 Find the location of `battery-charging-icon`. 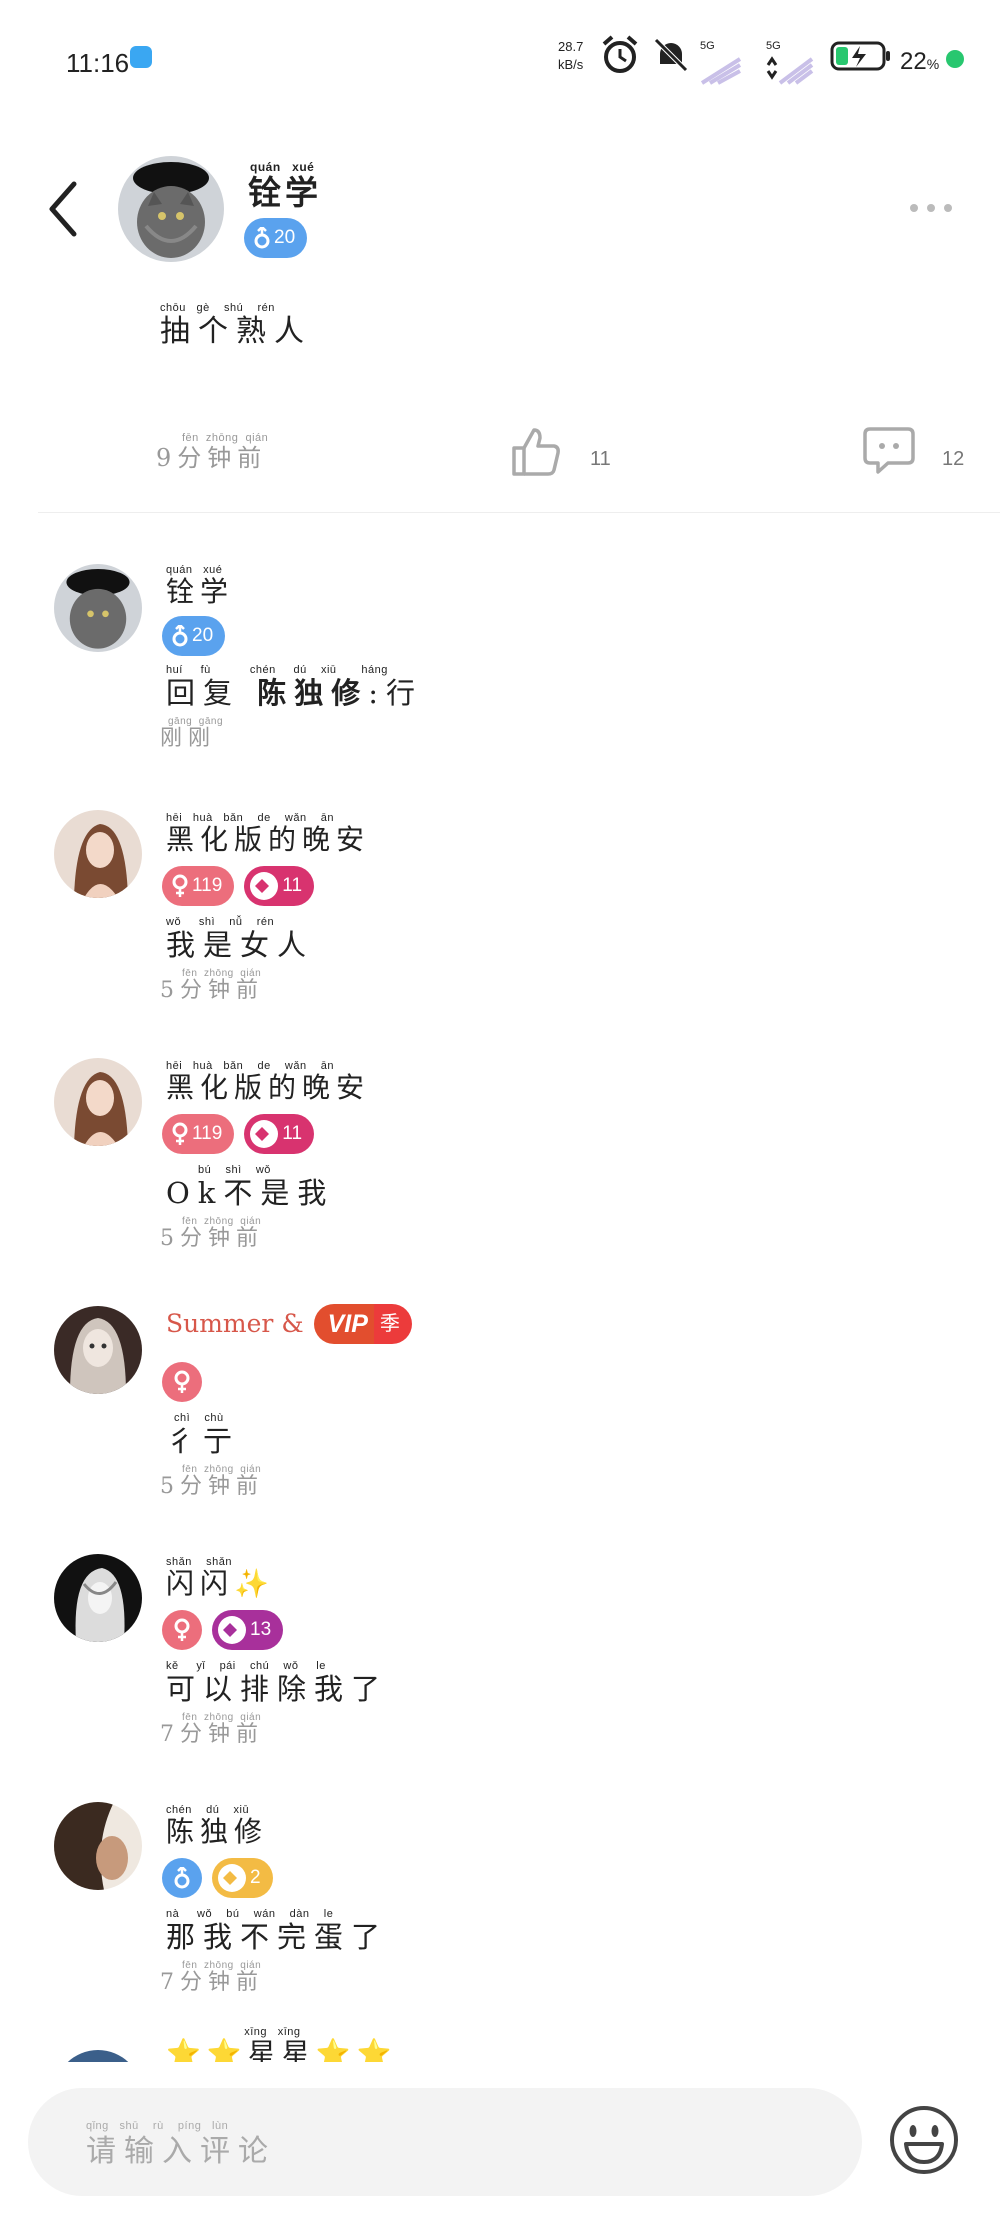

battery-charging-icon is located at coordinates (860, 56).